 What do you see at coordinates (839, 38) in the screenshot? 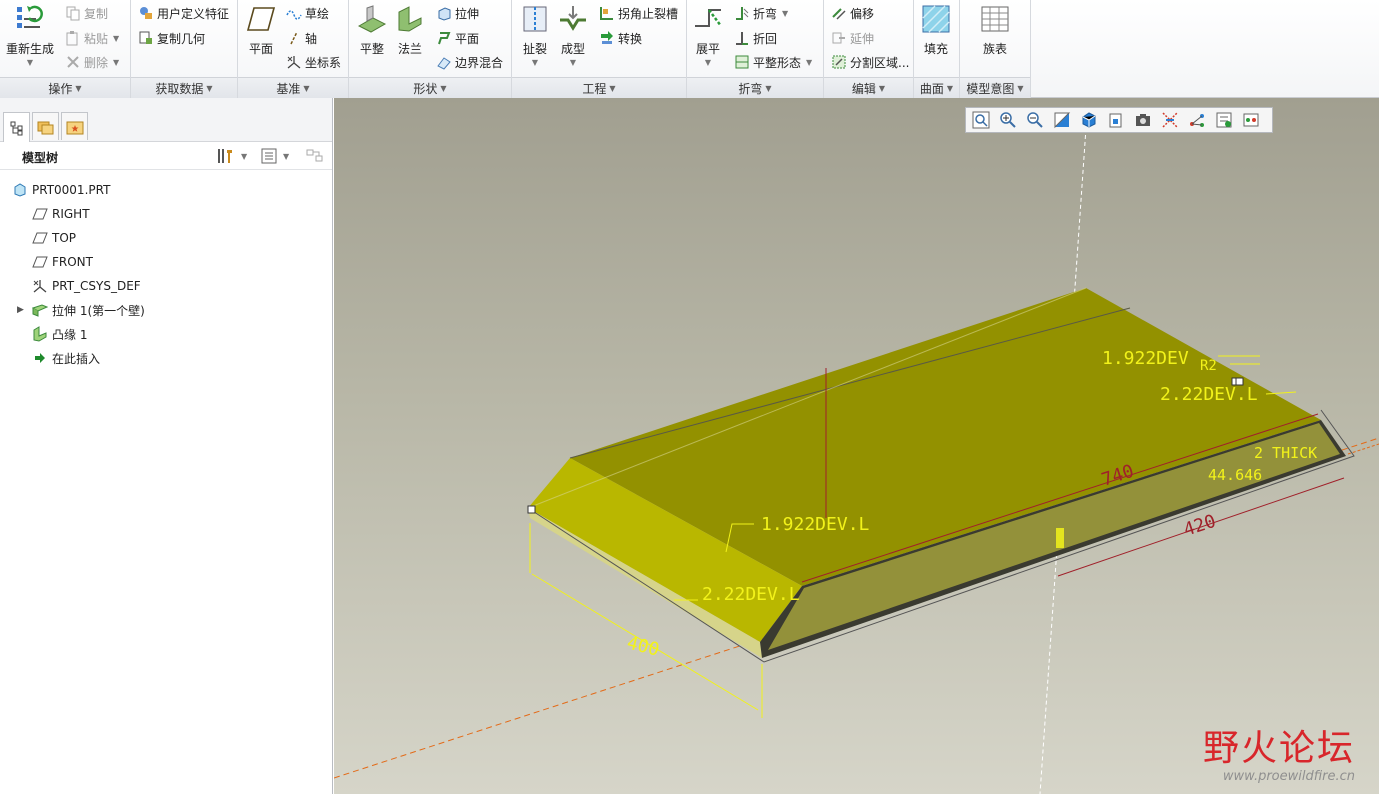
I see `extend-icon` at bounding box center [839, 38].